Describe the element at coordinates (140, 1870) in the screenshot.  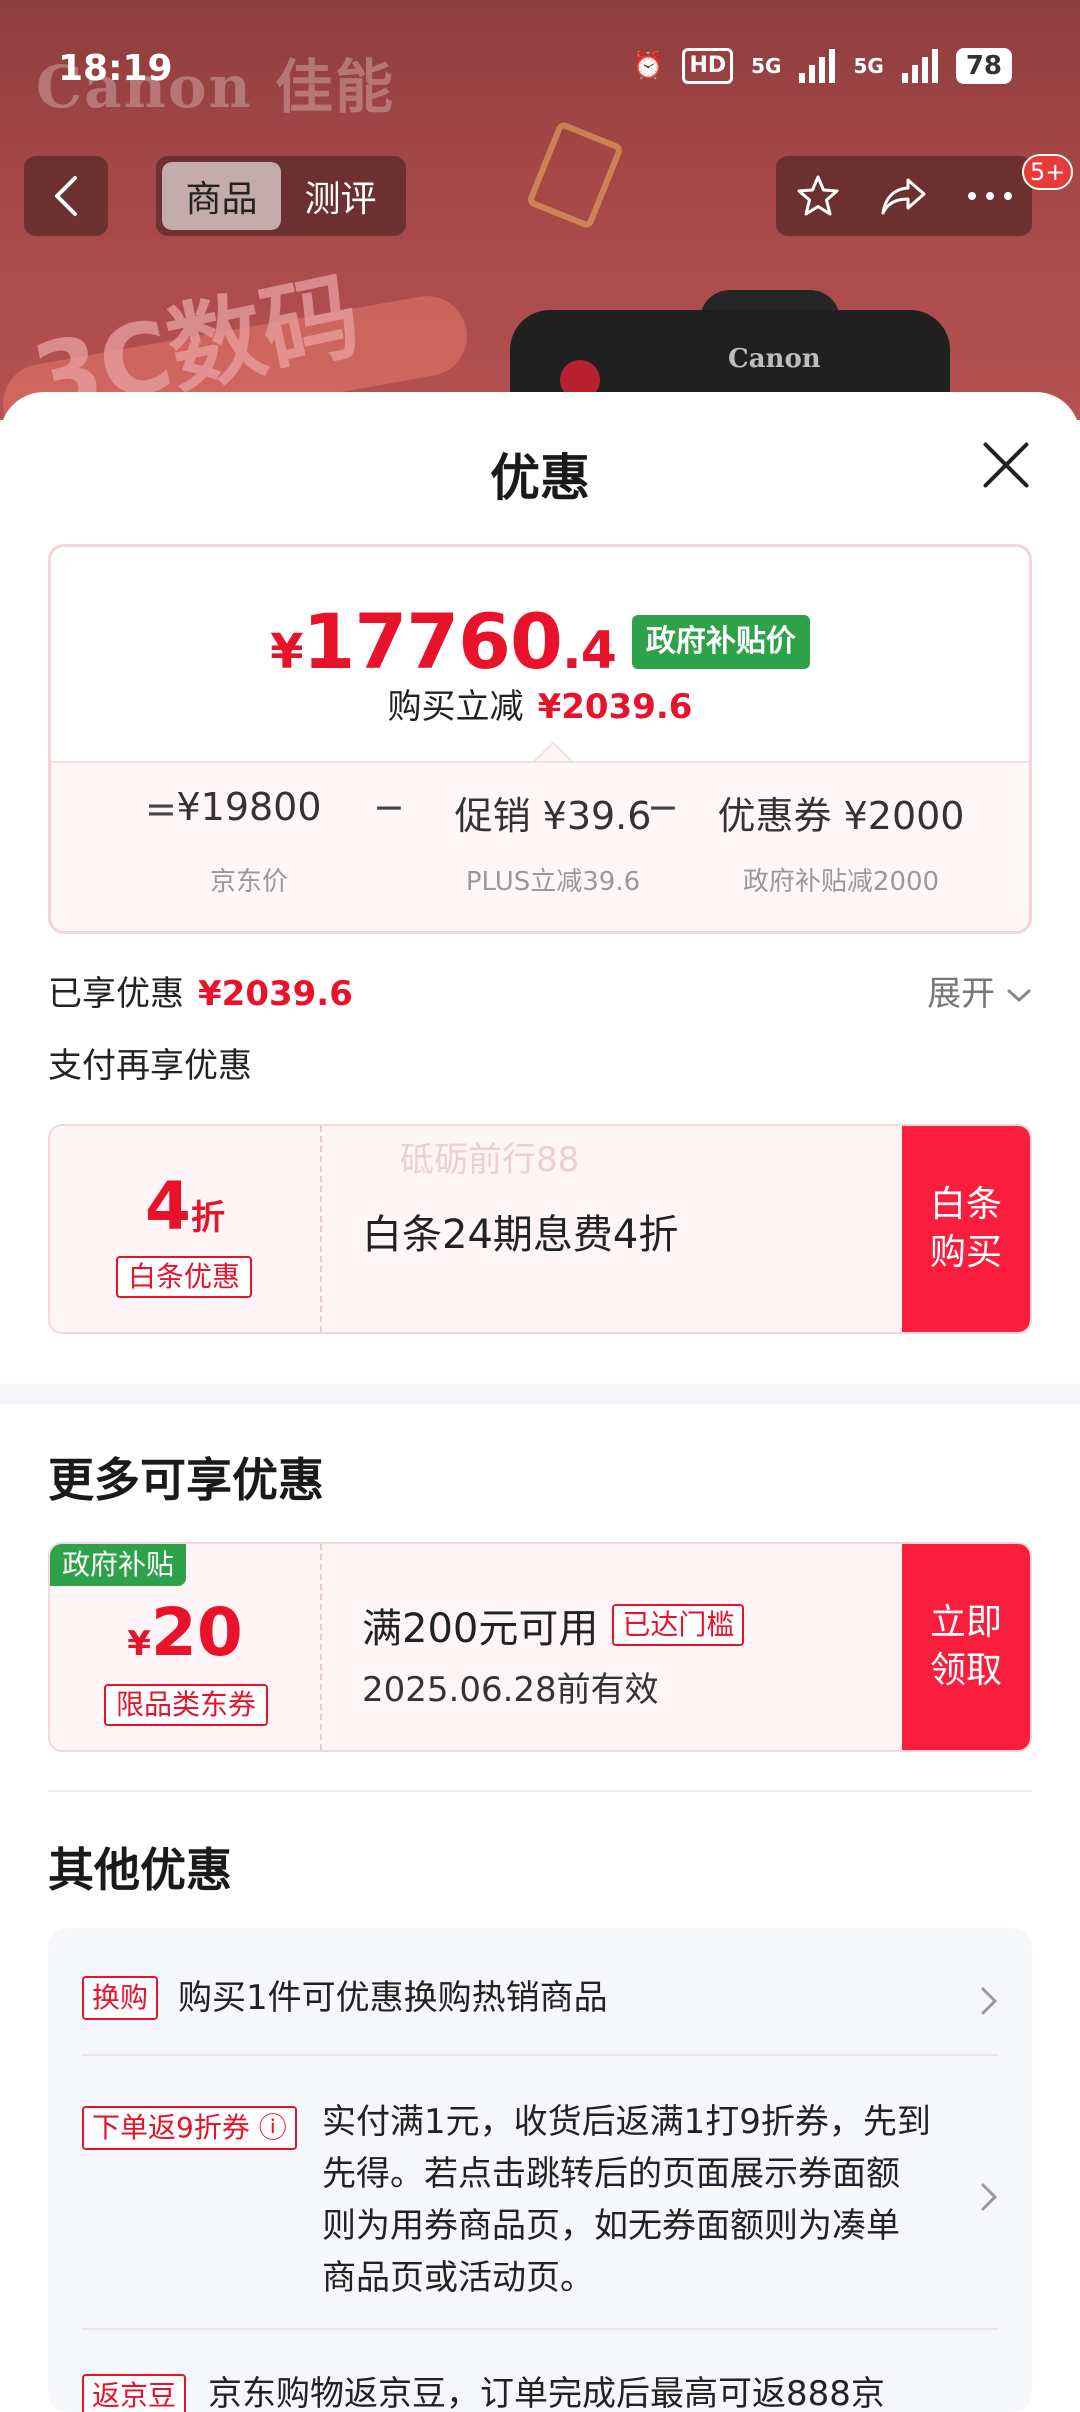
I see `other-offers-title: 其他优惠` at that location.